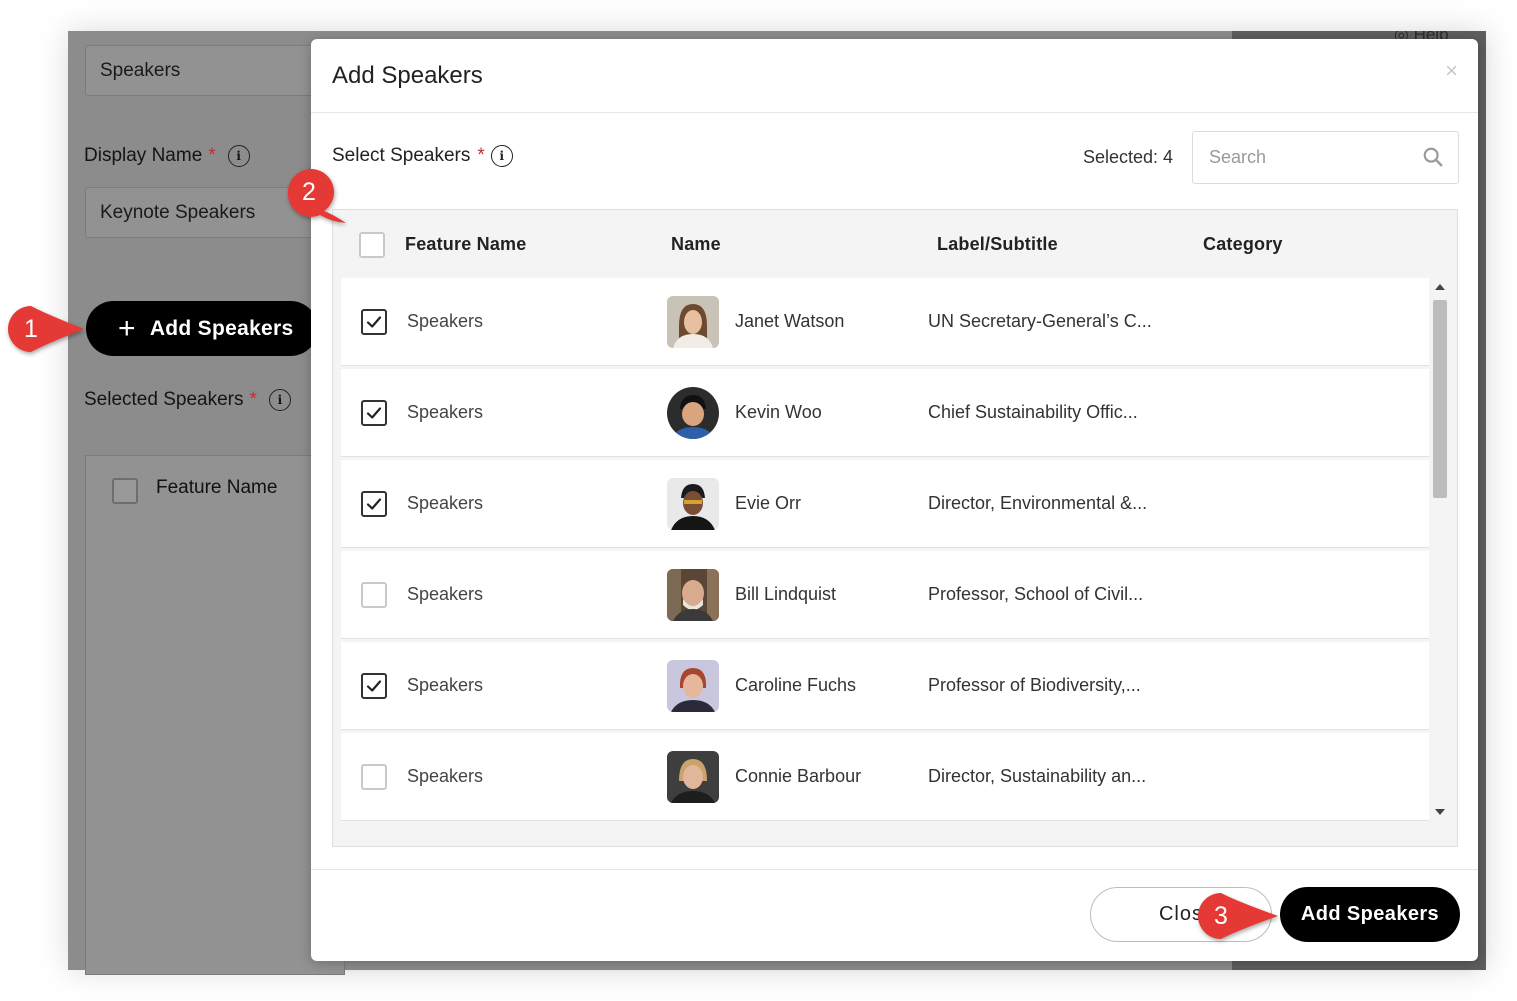 The width and height of the screenshot is (1517, 1001). Describe the element at coordinates (1433, 157) in the screenshot. I see `search-icon` at that location.